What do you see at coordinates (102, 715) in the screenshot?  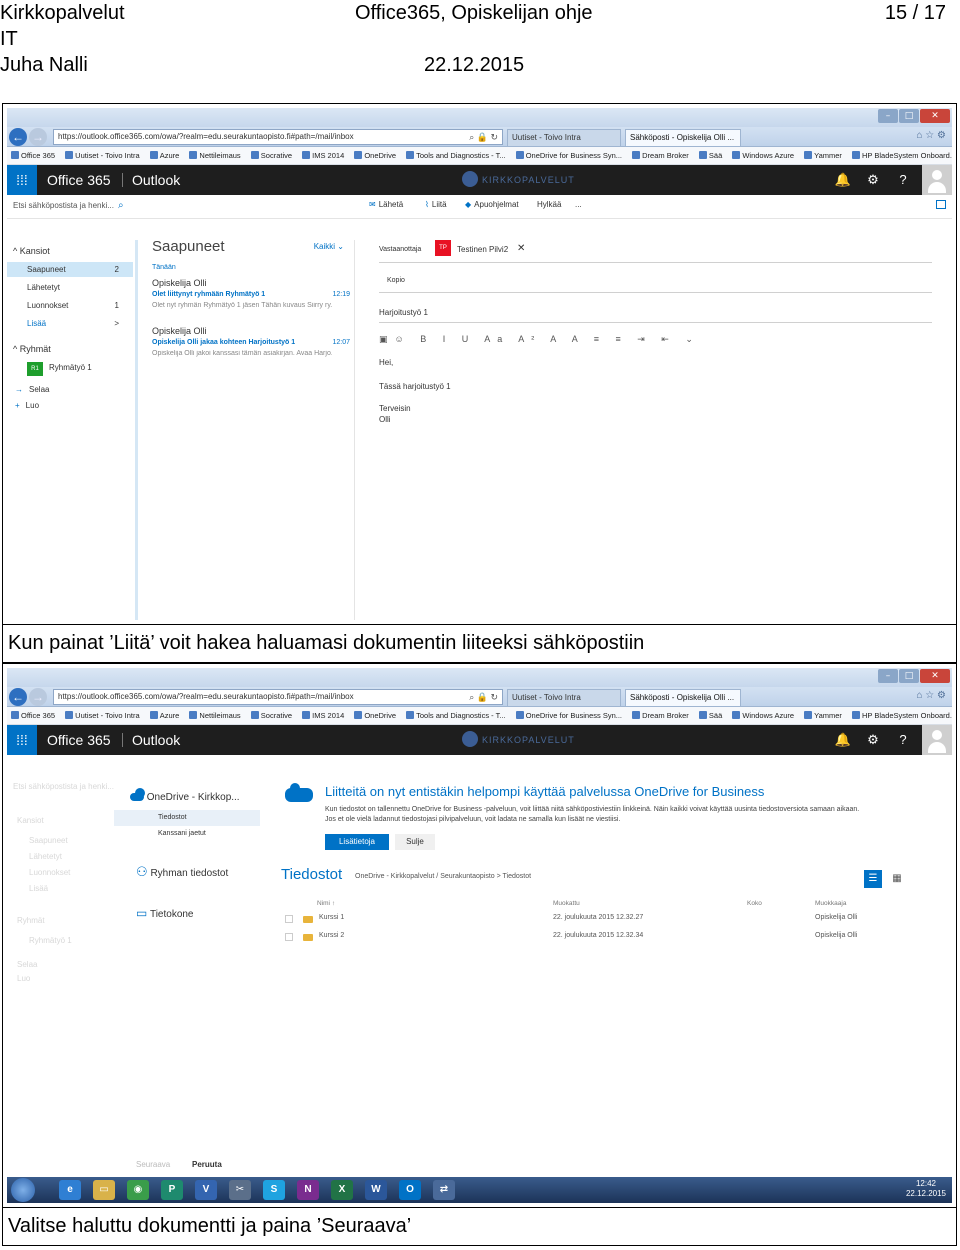 I see `fav-item: Uutiset - Toivo Intra` at bounding box center [102, 715].